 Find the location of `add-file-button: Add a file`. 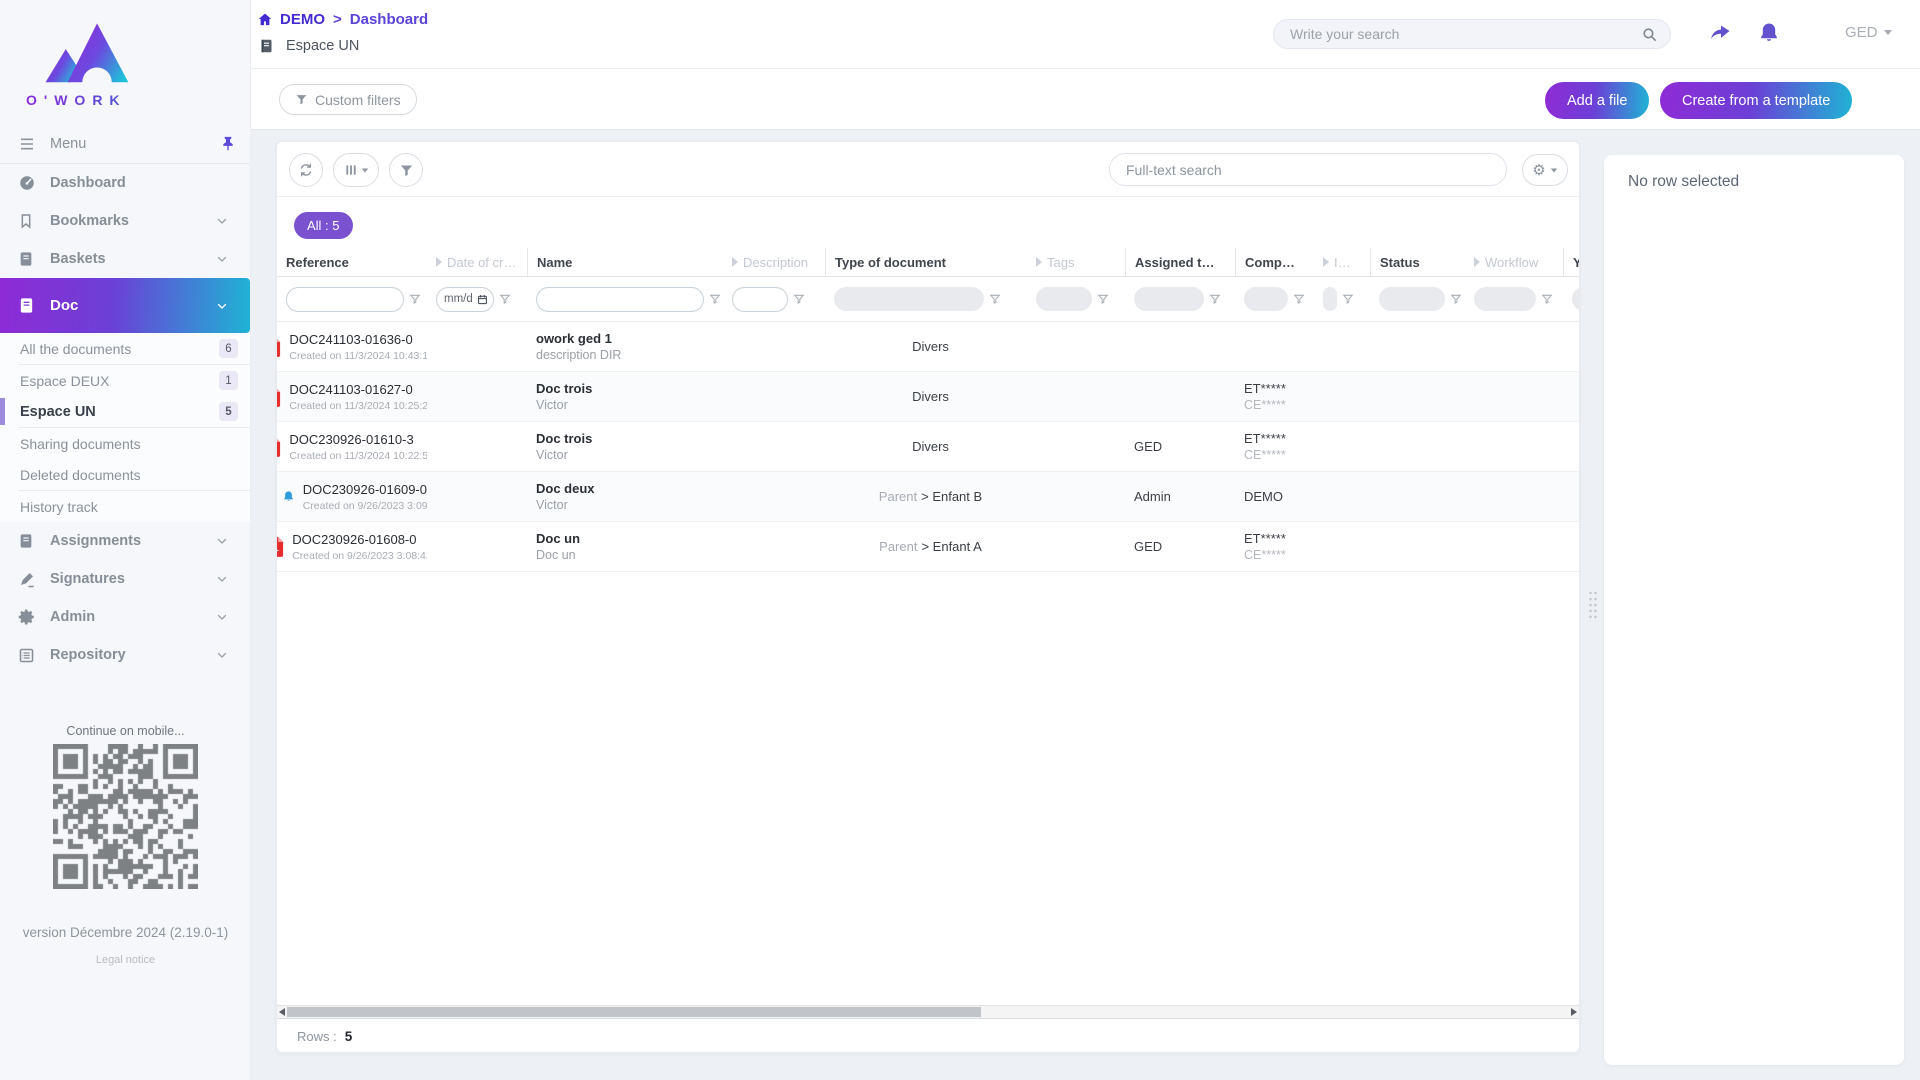

add-file-button: Add a file is located at coordinates (1597, 100).